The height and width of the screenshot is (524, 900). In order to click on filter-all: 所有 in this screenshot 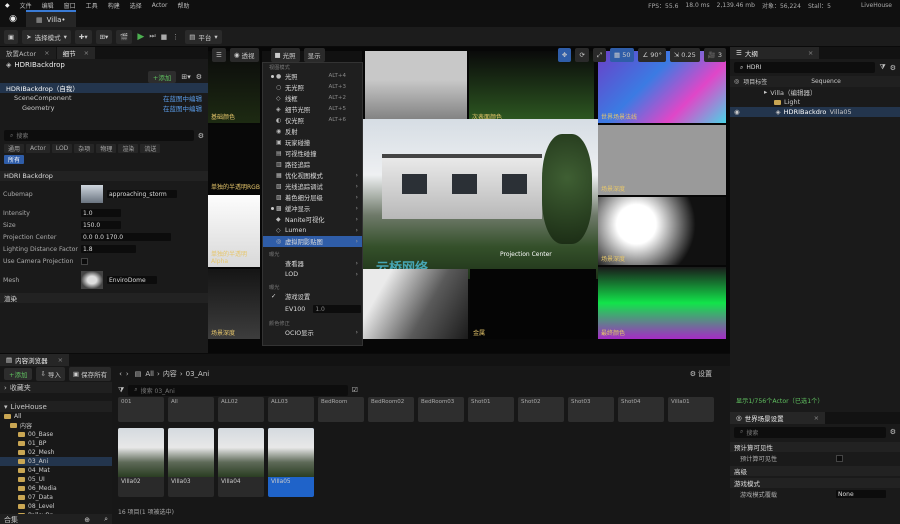, I will do `click(14, 159)`.